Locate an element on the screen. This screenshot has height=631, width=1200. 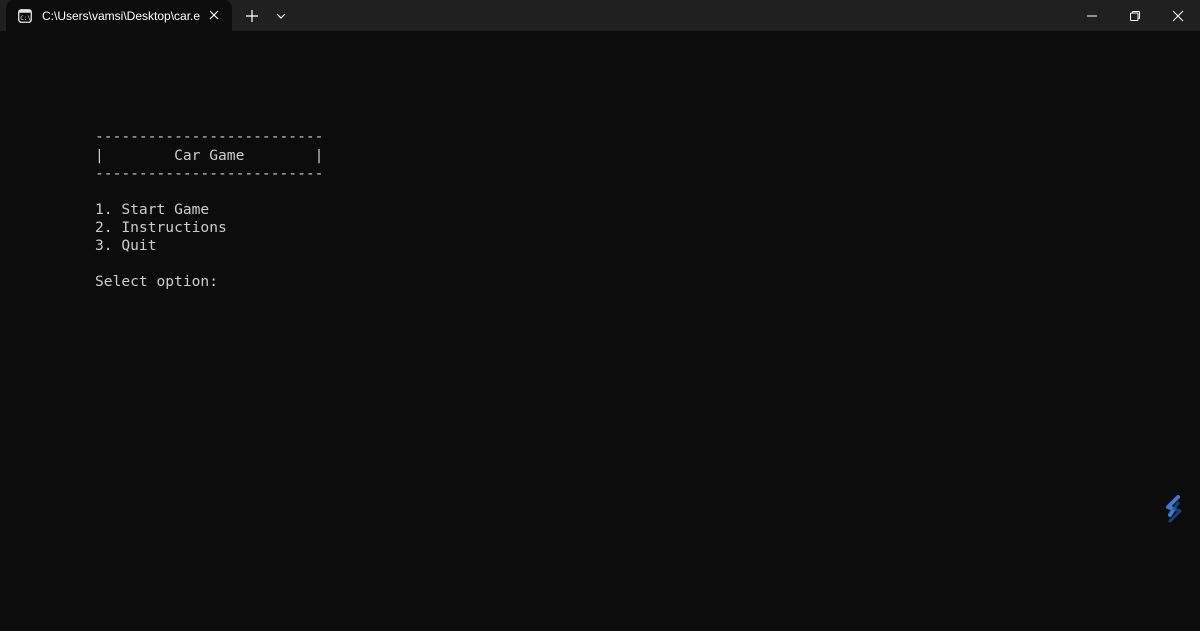
plus-icon is located at coordinates (252, 16).